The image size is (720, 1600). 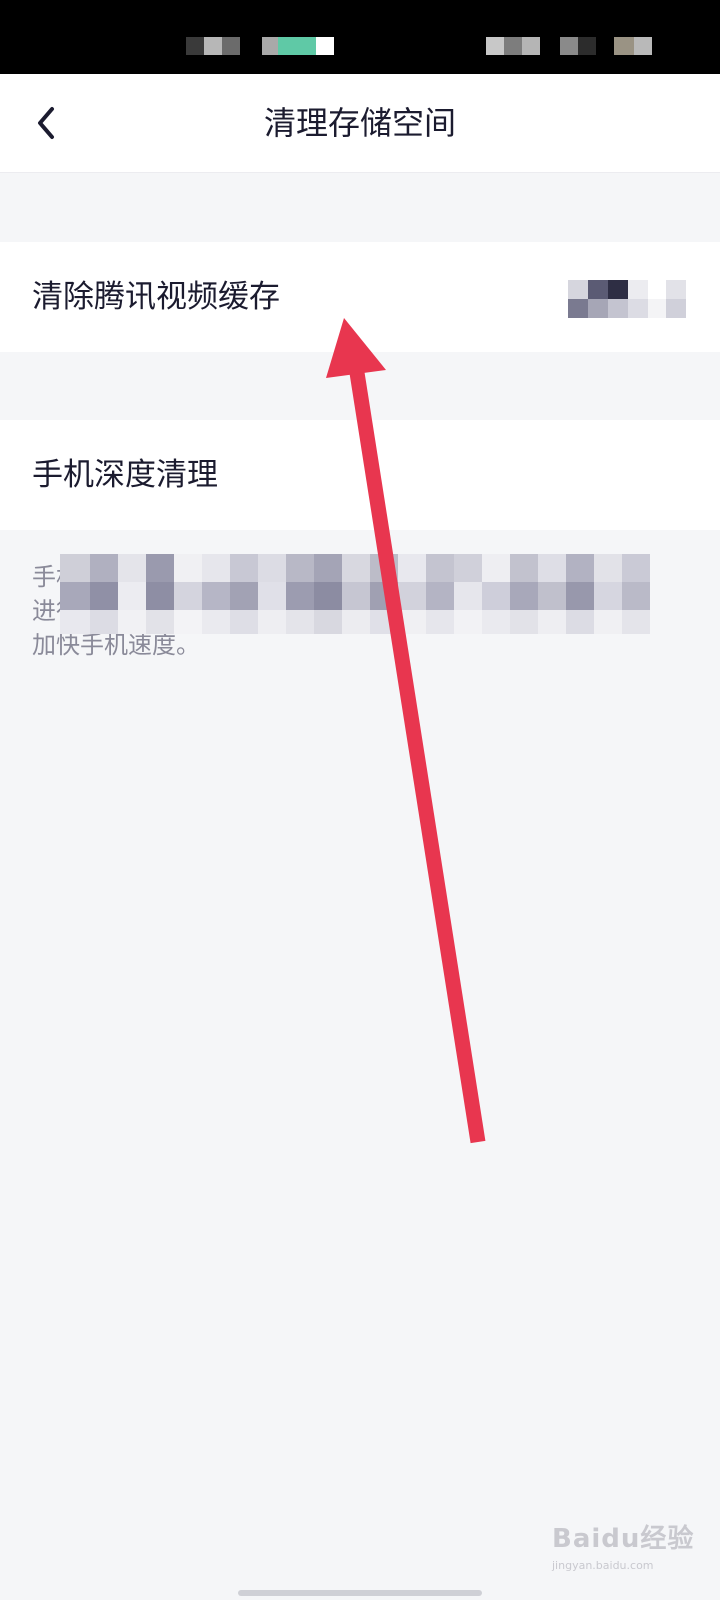 I want to click on home-indicator, so click(x=360, y=1593).